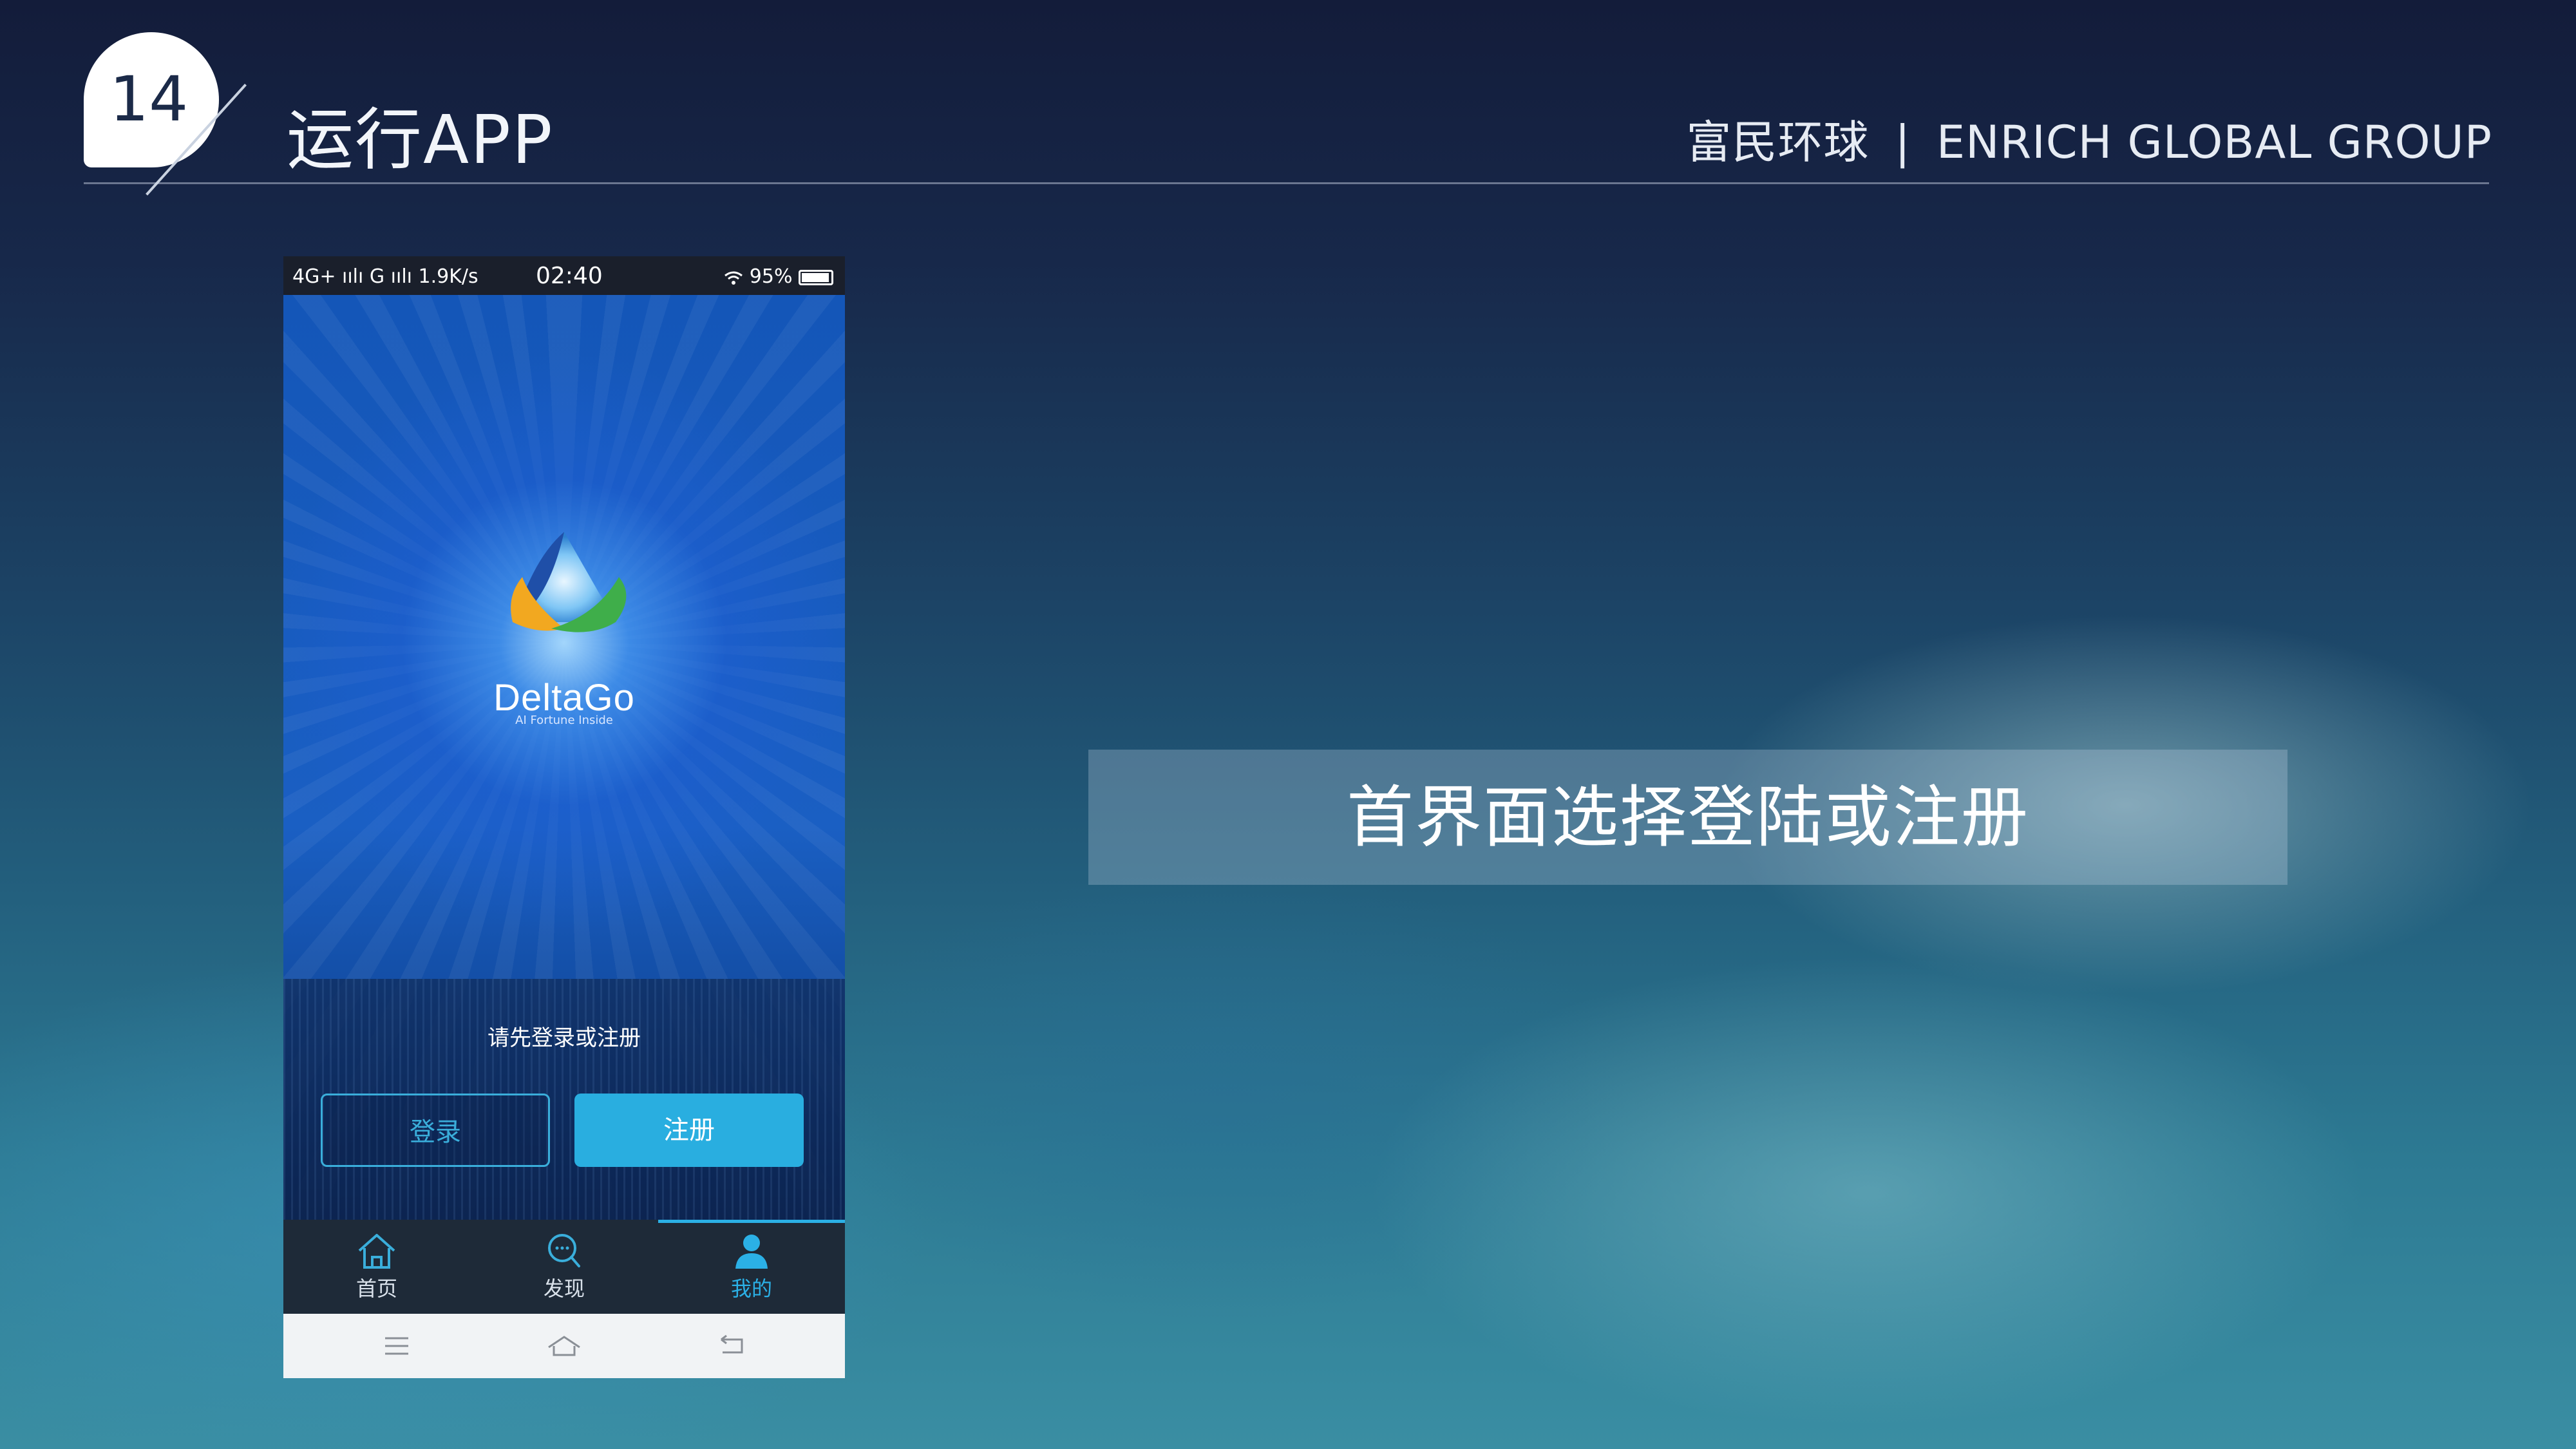  I want to click on company-brand: 富民环球 | ENRICH GLOBAL GROUP, so click(2089, 139).